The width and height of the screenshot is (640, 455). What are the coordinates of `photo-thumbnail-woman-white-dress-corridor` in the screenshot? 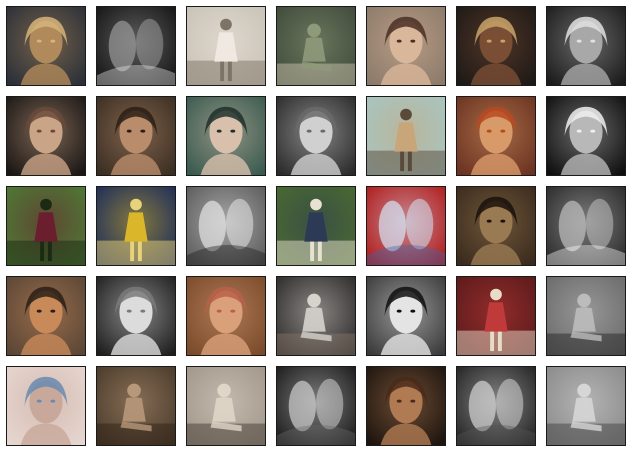 It's located at (226, 46).